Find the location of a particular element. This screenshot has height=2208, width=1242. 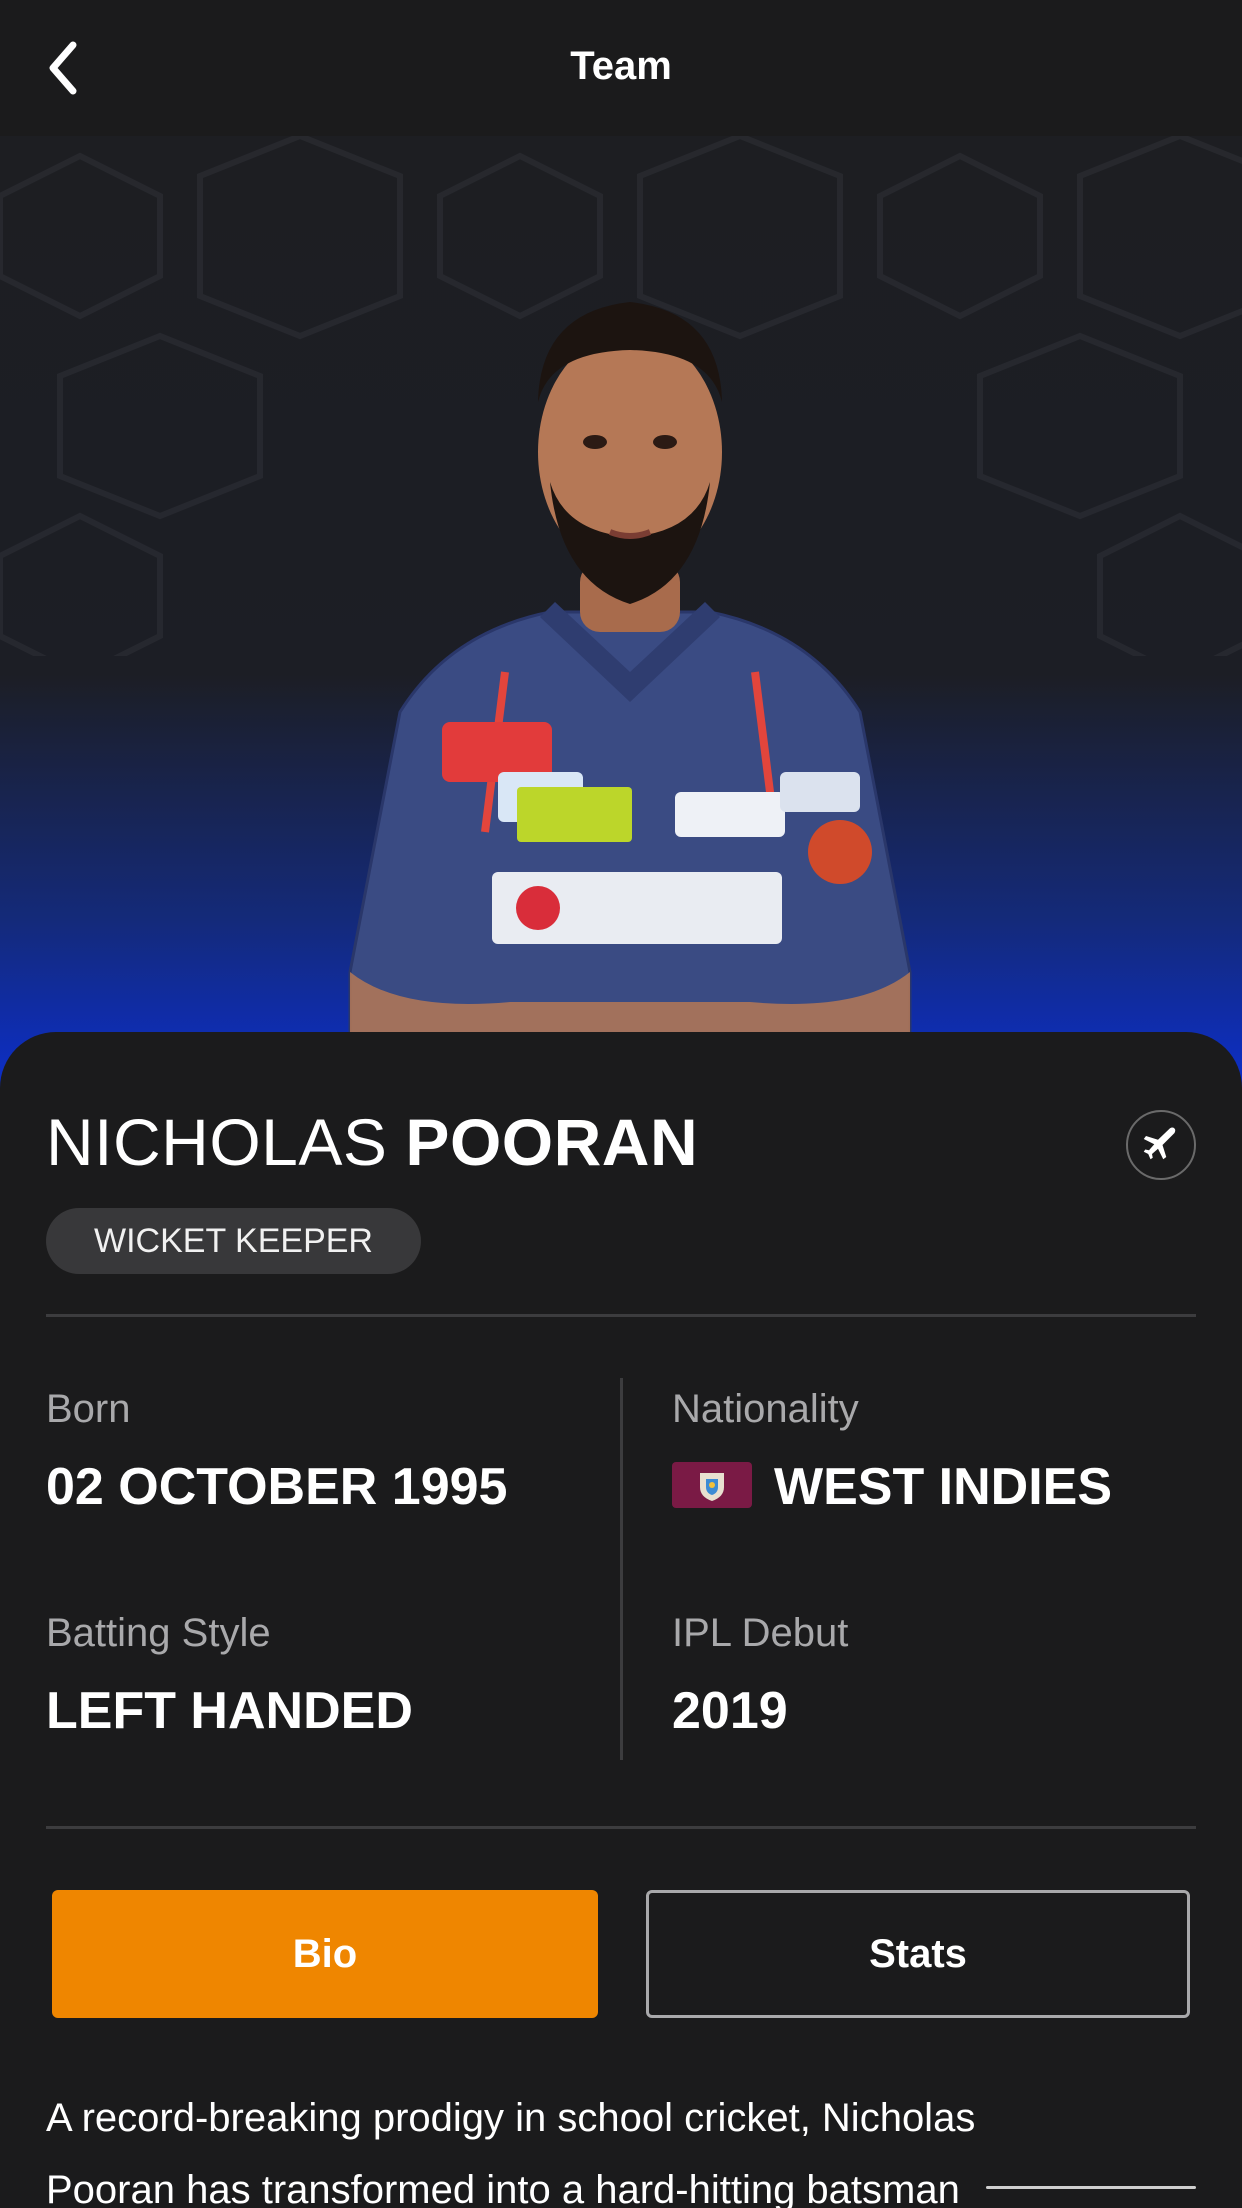

batting-style-value: LEFT HANDED is located at coordinates (229, 1711).